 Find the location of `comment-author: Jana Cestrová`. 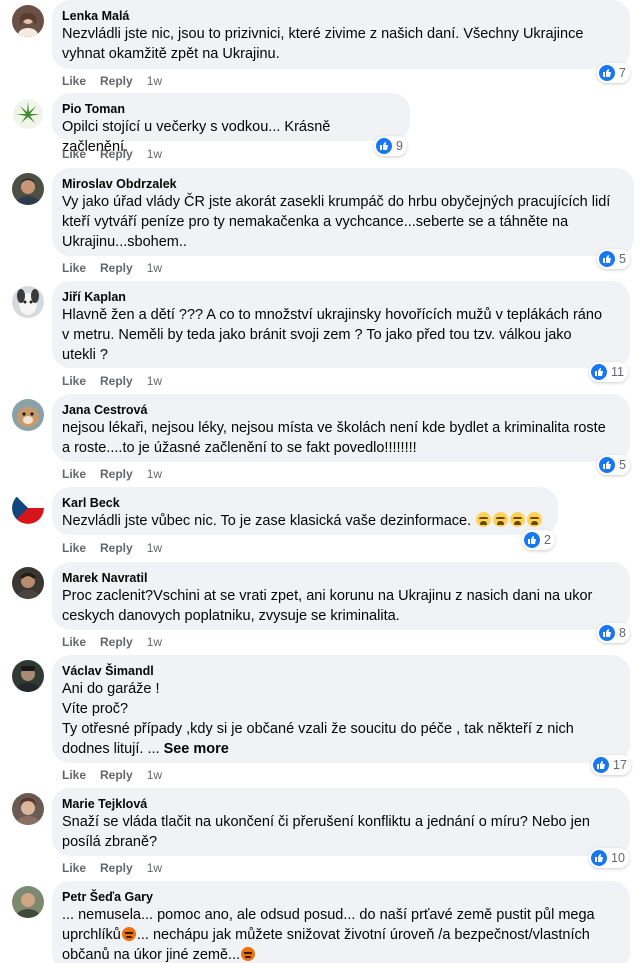

comment-author: Jana Cestrová is located at coordinates (340, 410).